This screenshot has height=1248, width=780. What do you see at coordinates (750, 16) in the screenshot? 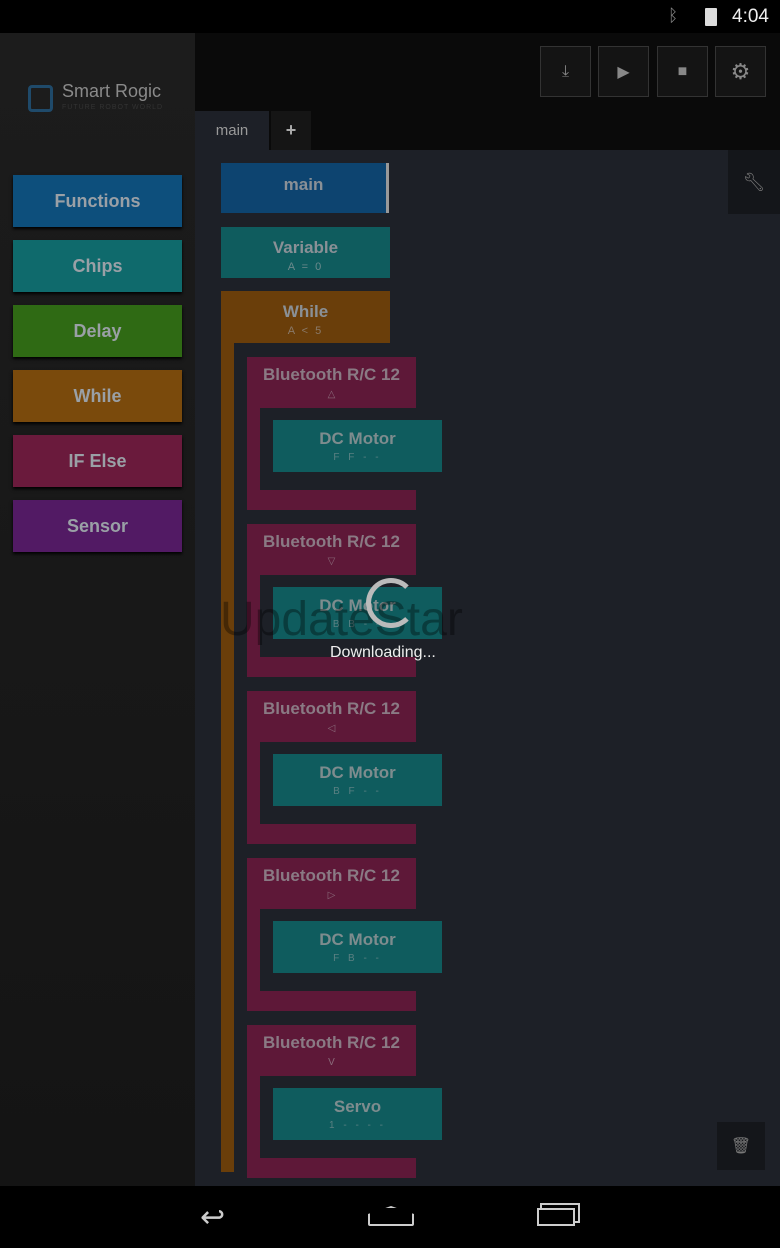
I see `clock: 4:04` at bounding box center [750, 16].